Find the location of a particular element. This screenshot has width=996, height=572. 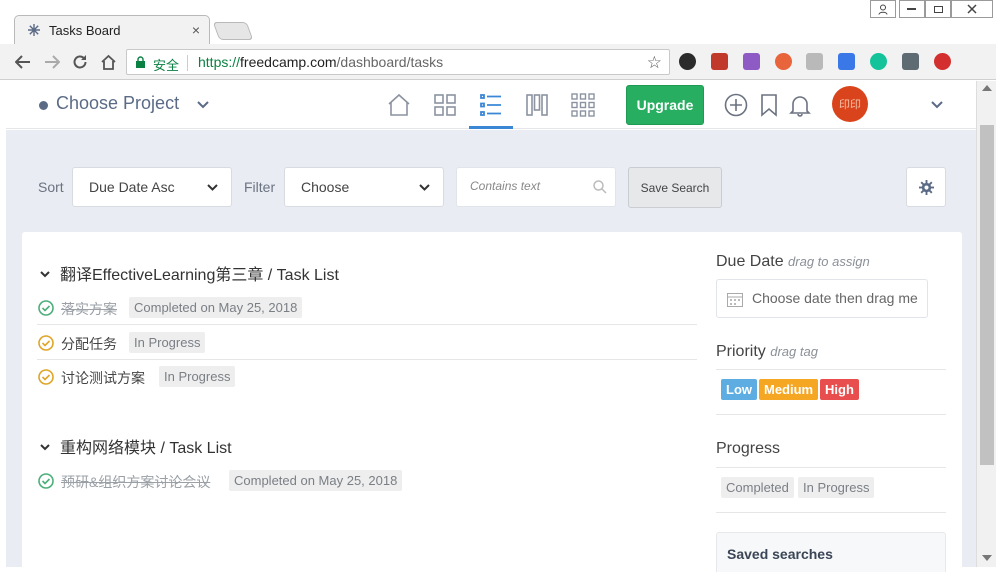

filter-label: Filter is located at coordinates (260, 187).